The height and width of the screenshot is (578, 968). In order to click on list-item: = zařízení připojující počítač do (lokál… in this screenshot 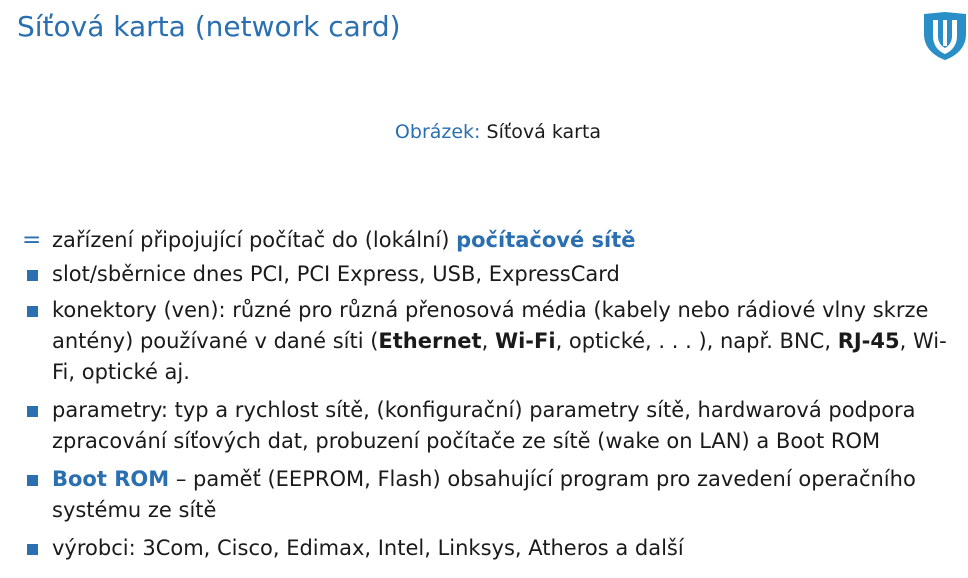, I will do `click(490, 240)`.